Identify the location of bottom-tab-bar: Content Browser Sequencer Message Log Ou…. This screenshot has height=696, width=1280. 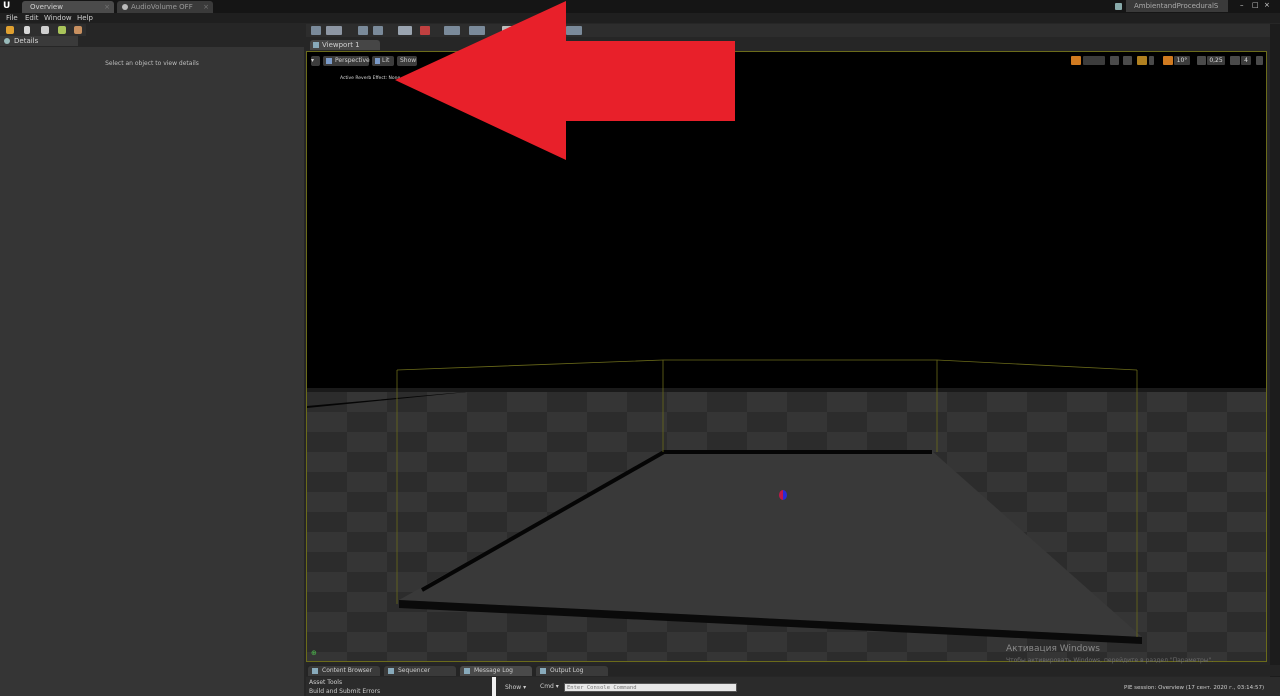
(793, 670).